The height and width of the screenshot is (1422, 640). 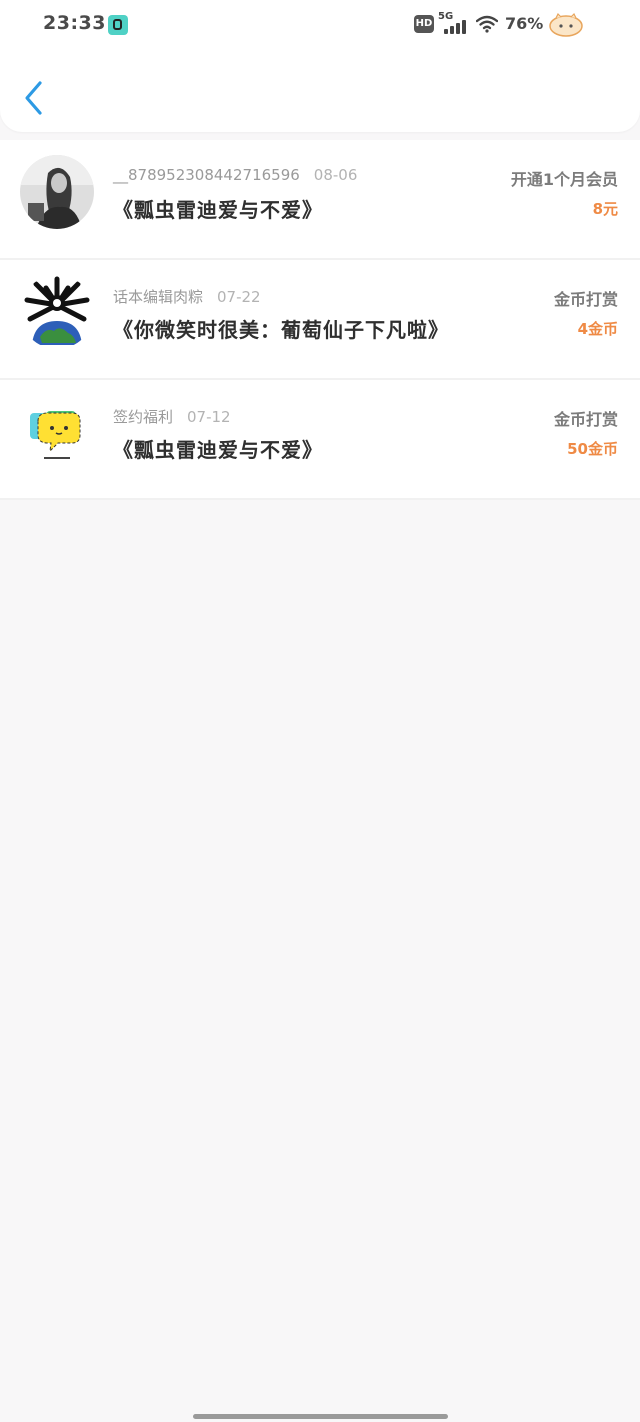 What do you see at coordinates (320, 25) in the screenshot?
I see `status-bar: 23:33 HD 5G 76%` at bounding box center [320, 25].